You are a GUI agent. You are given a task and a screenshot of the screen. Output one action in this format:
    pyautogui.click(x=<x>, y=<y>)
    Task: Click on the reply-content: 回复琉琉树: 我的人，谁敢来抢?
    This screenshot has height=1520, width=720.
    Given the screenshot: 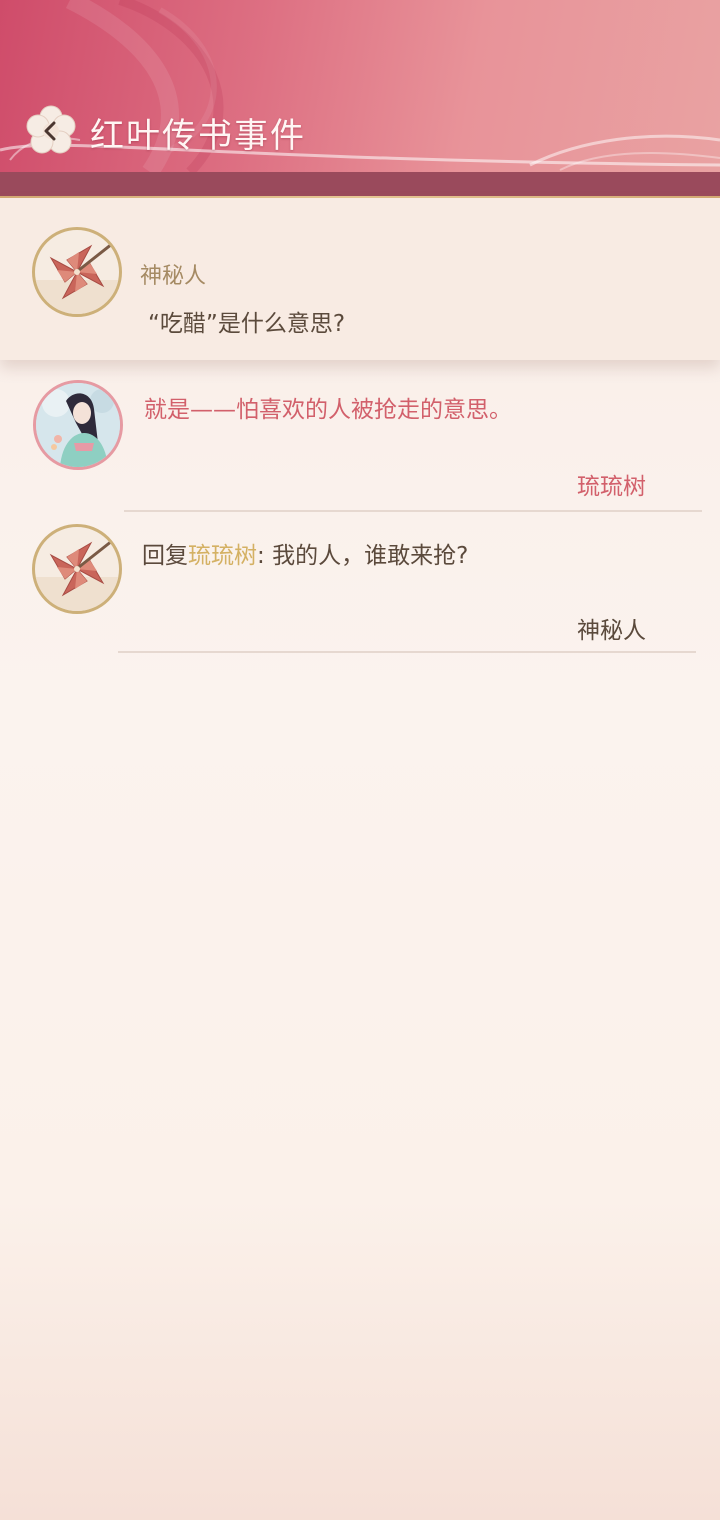 What is the action you would take?
    pyautogui.click(x=305, y=556)
    